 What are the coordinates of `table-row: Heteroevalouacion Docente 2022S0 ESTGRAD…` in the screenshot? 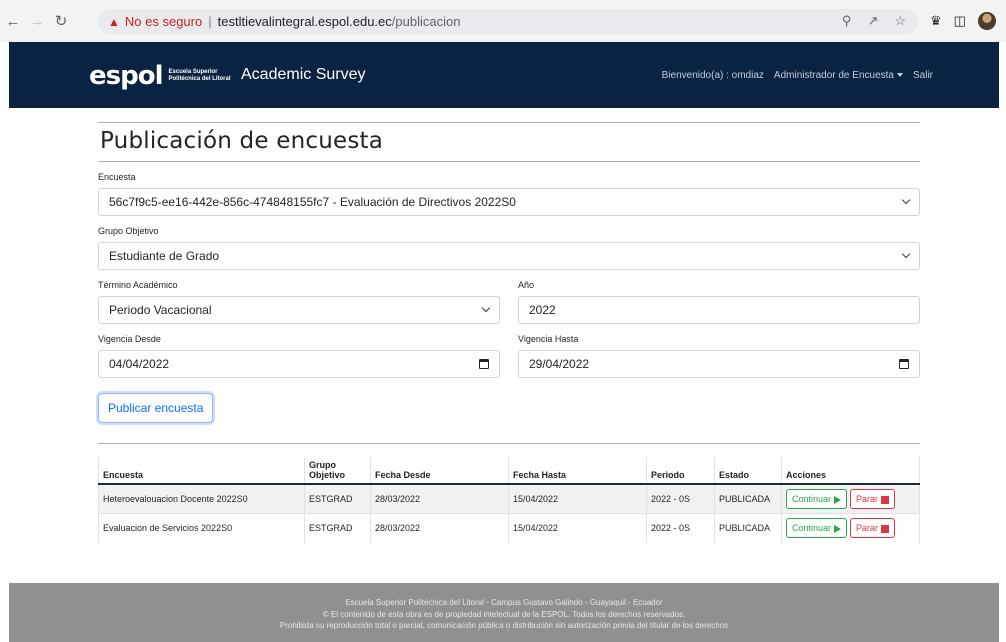 It's located at (509, 498).